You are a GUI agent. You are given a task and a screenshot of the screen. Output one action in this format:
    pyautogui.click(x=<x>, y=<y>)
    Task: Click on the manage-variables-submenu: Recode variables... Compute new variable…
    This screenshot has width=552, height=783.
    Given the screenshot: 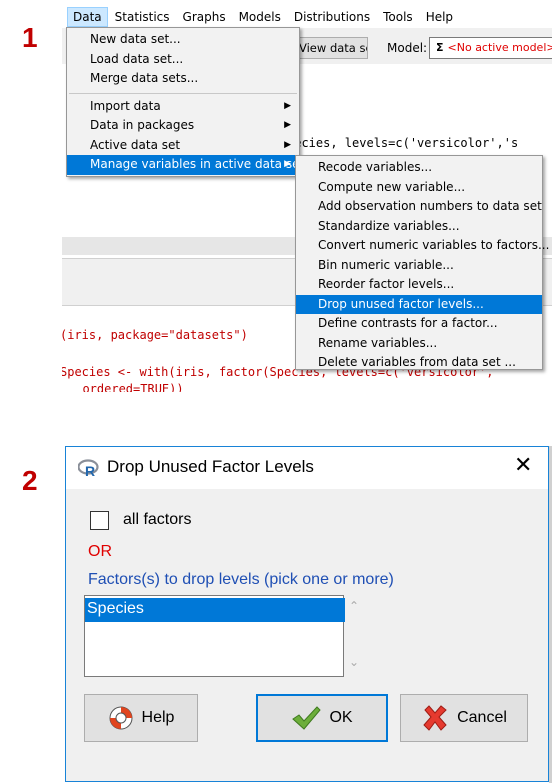 What is the action you would take?
    pyautogui.click(x=422, y=264)
    